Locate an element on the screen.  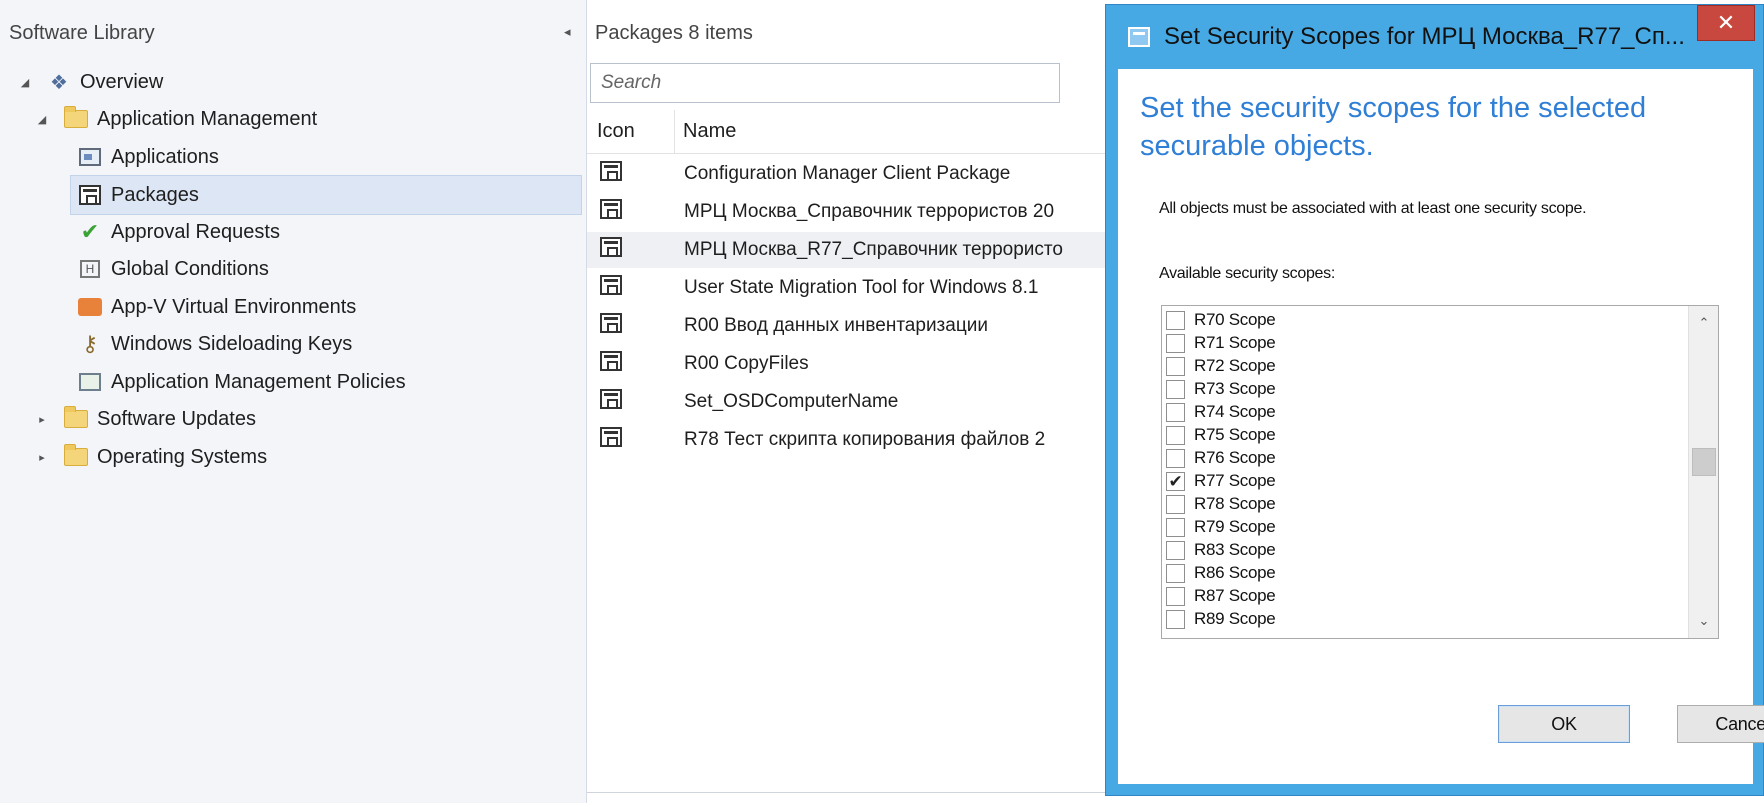
tree-item-sideloading-keys: ⚷ Windows Sideloading Keys is located at coordinates (214, 344).